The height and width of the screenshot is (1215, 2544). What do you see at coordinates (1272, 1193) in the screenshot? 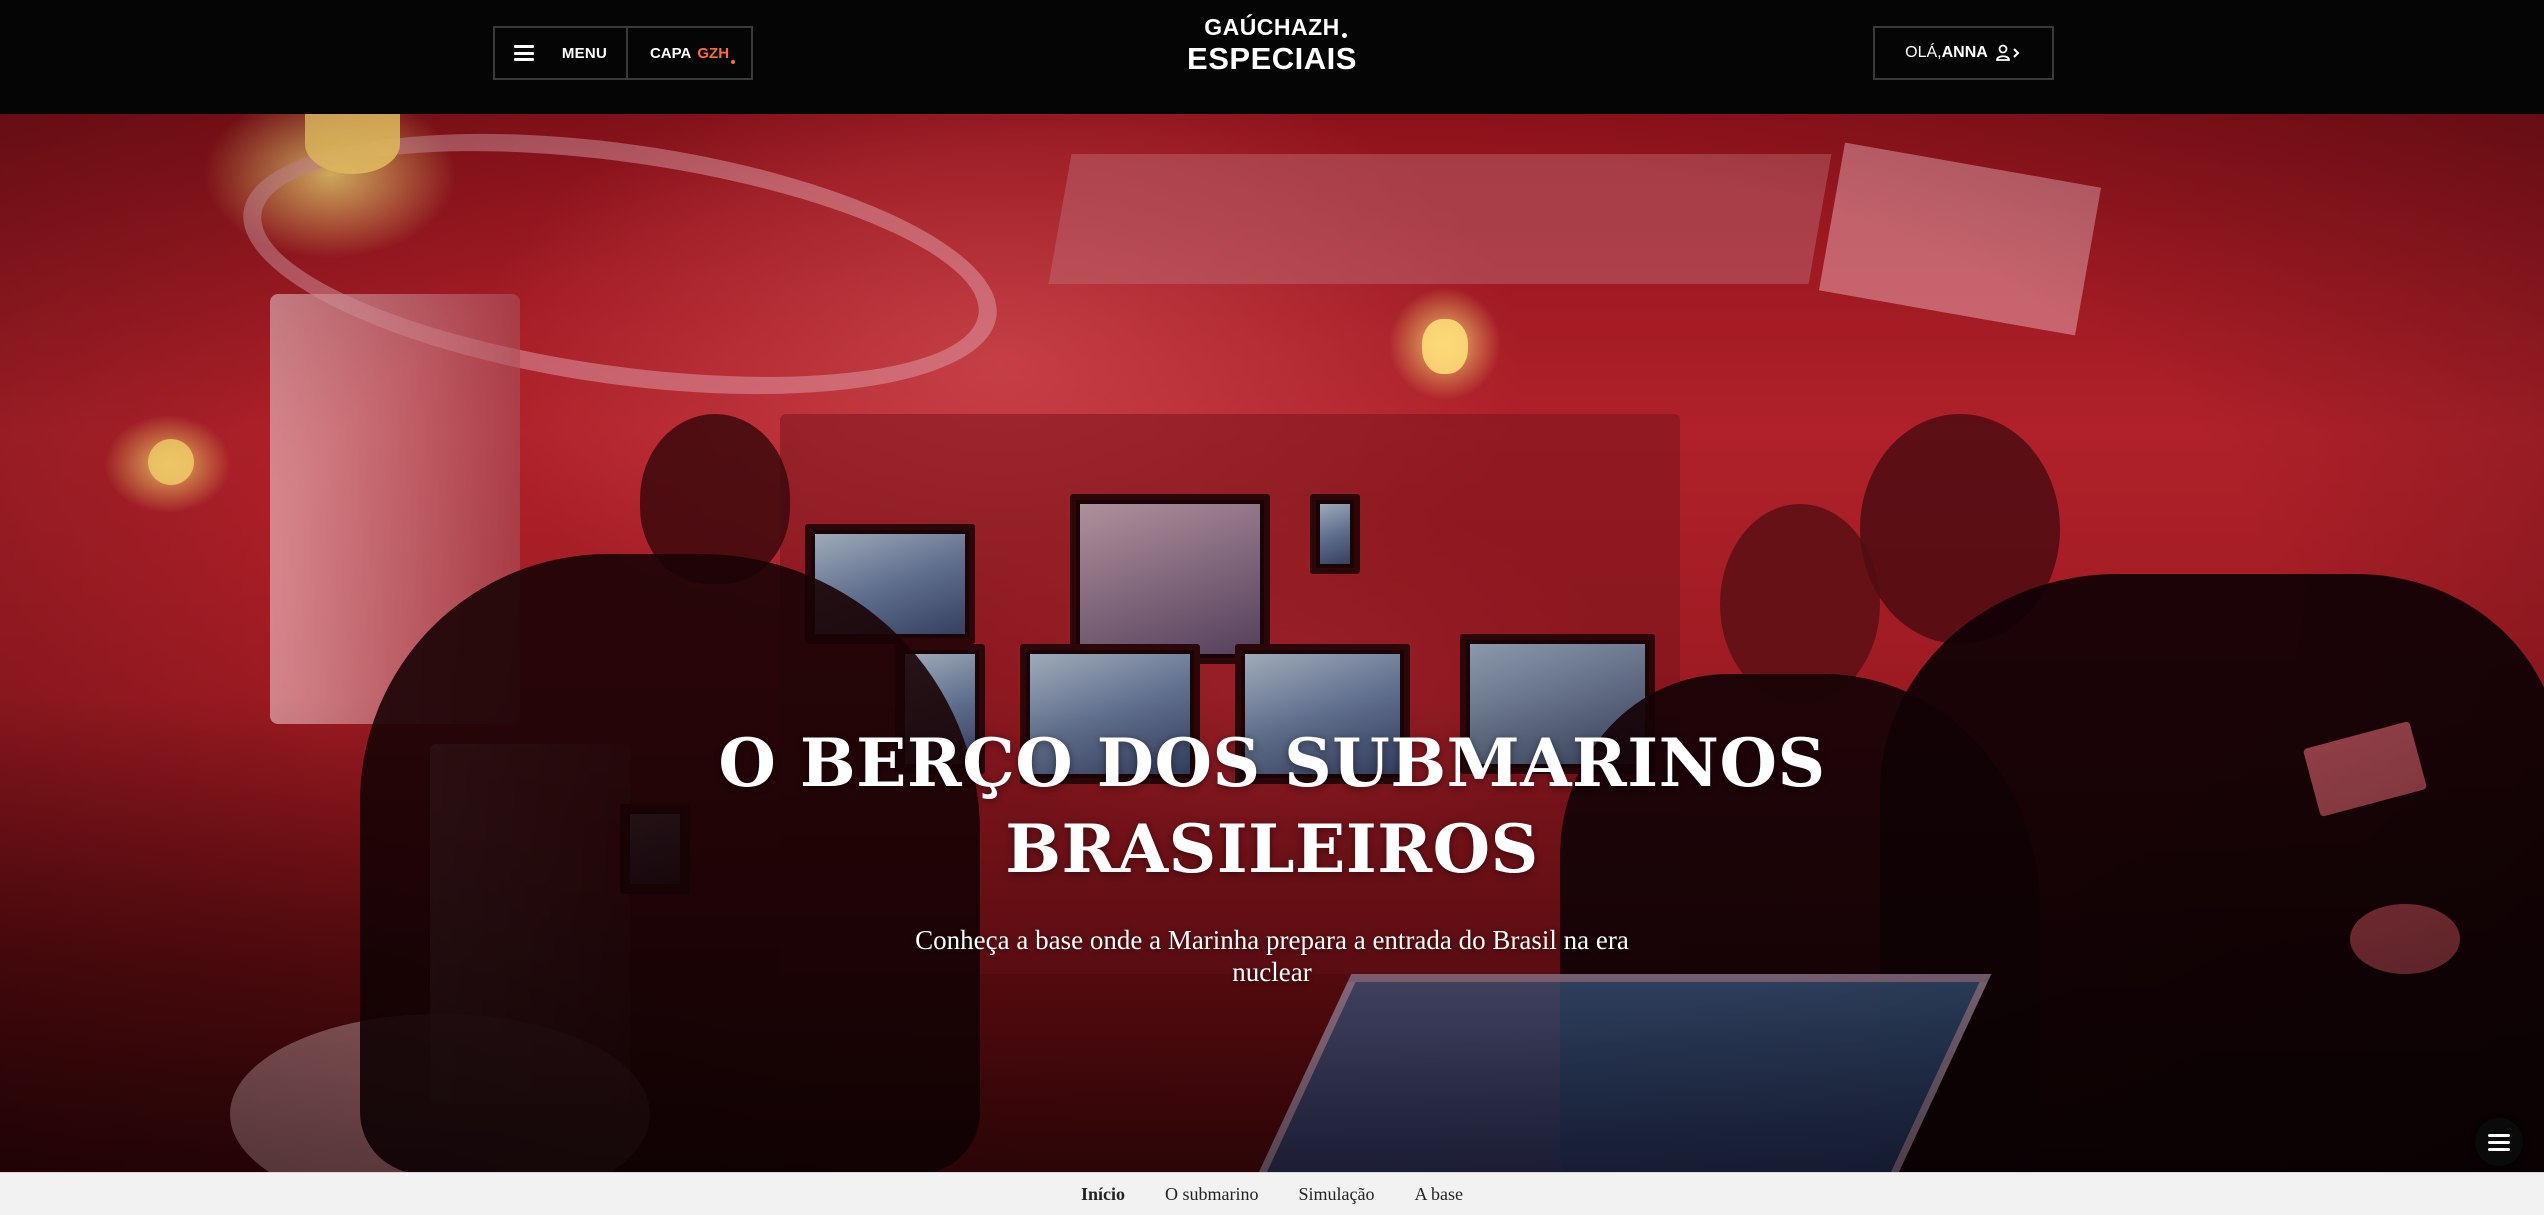
I see `section-nav: Início O submarino Simulação A base` at bounding box center [1272, 1193].